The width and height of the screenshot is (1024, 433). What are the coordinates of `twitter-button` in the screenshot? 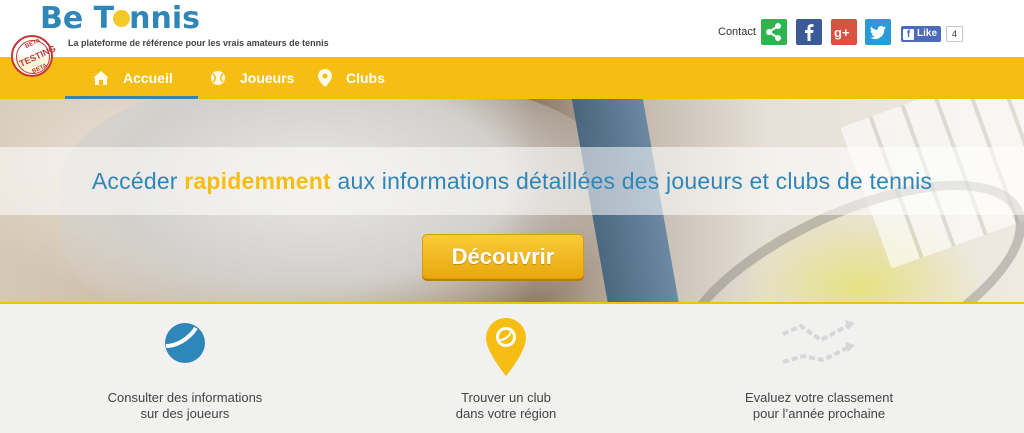 It's located at (878, 32).